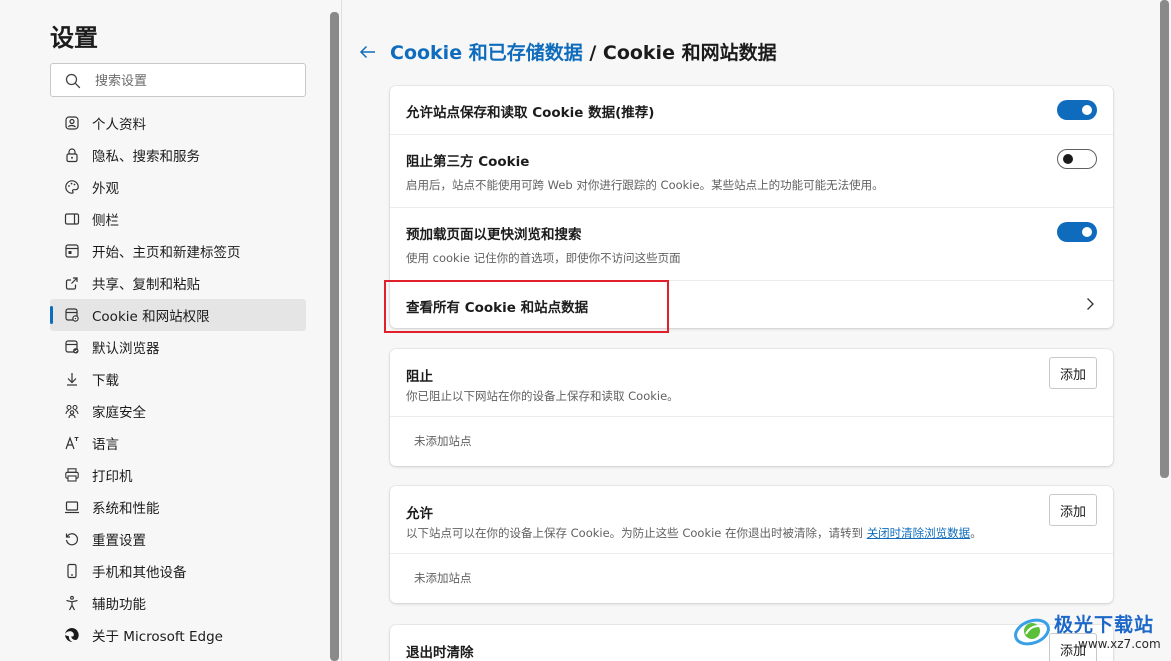  Describe the element at coordinates (72, 411) in the screenshot. I see `family-icon` at that location.